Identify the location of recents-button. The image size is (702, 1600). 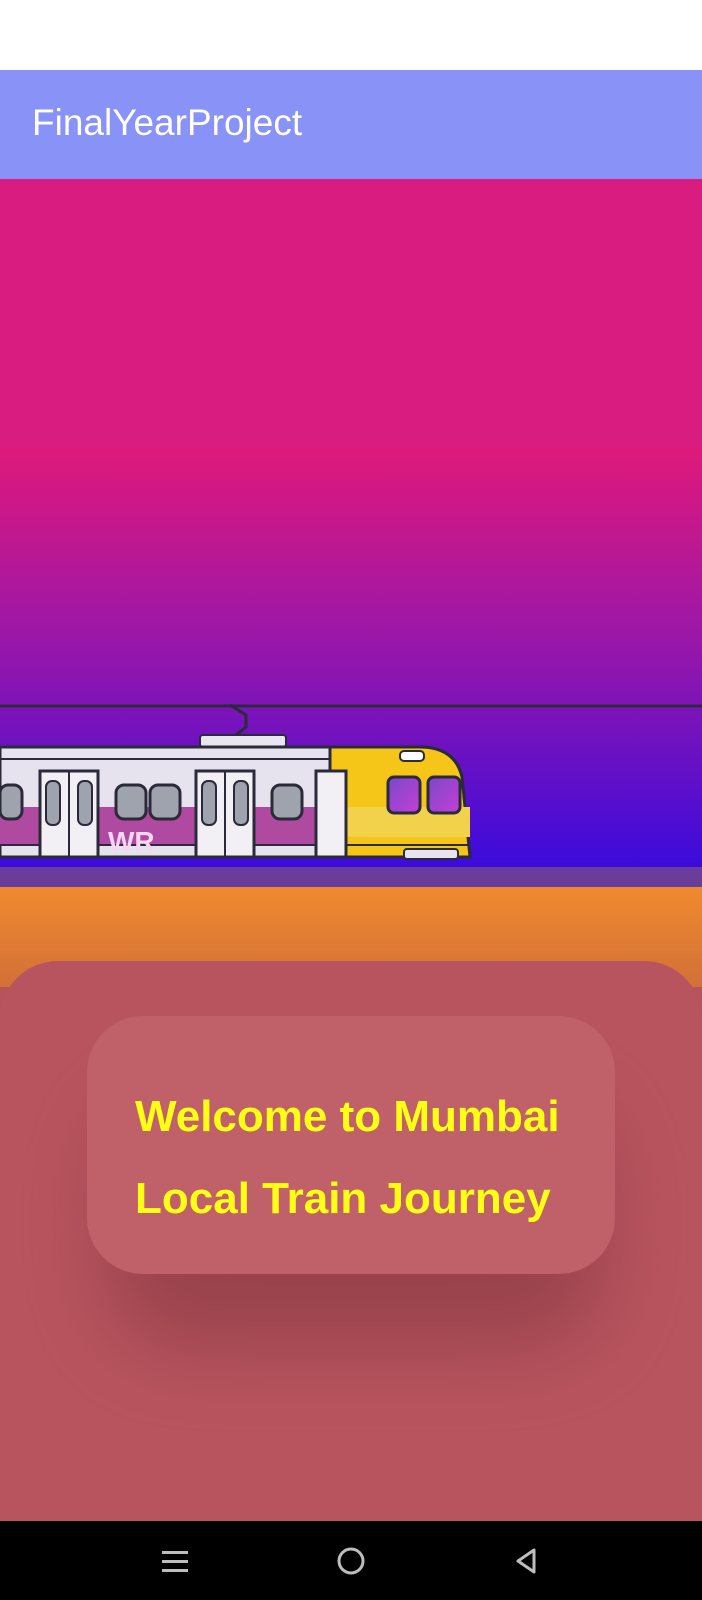
(175, 1561).